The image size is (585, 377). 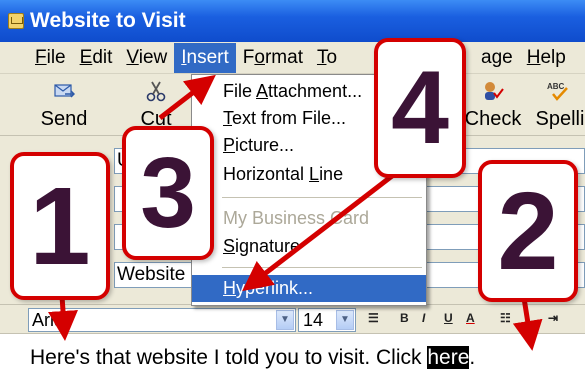 I want to click on check-names-button: Check, so click(x=493, y=104).